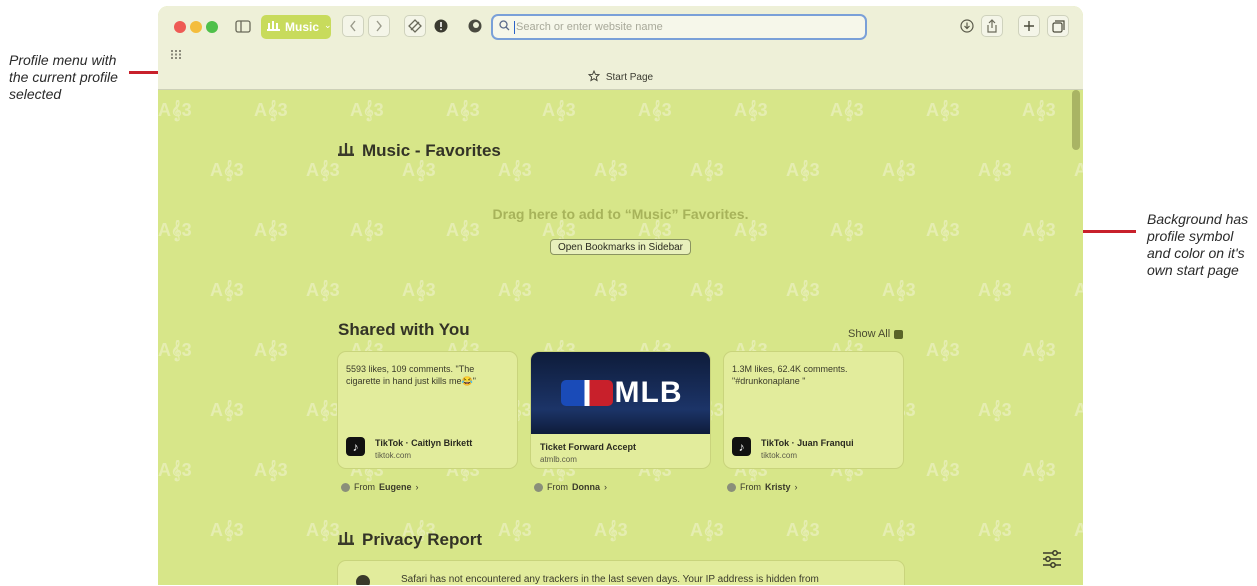  I want to click on shared-from: From Eugene ›, so click(380, 487).